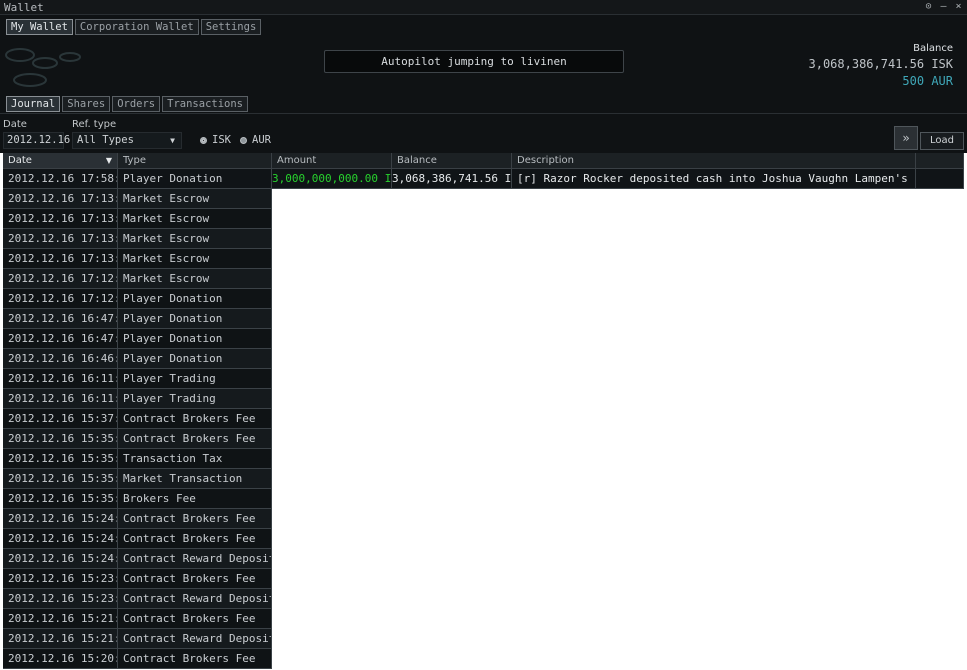  I want to click on minimize-icon: –, so click(943, 7).